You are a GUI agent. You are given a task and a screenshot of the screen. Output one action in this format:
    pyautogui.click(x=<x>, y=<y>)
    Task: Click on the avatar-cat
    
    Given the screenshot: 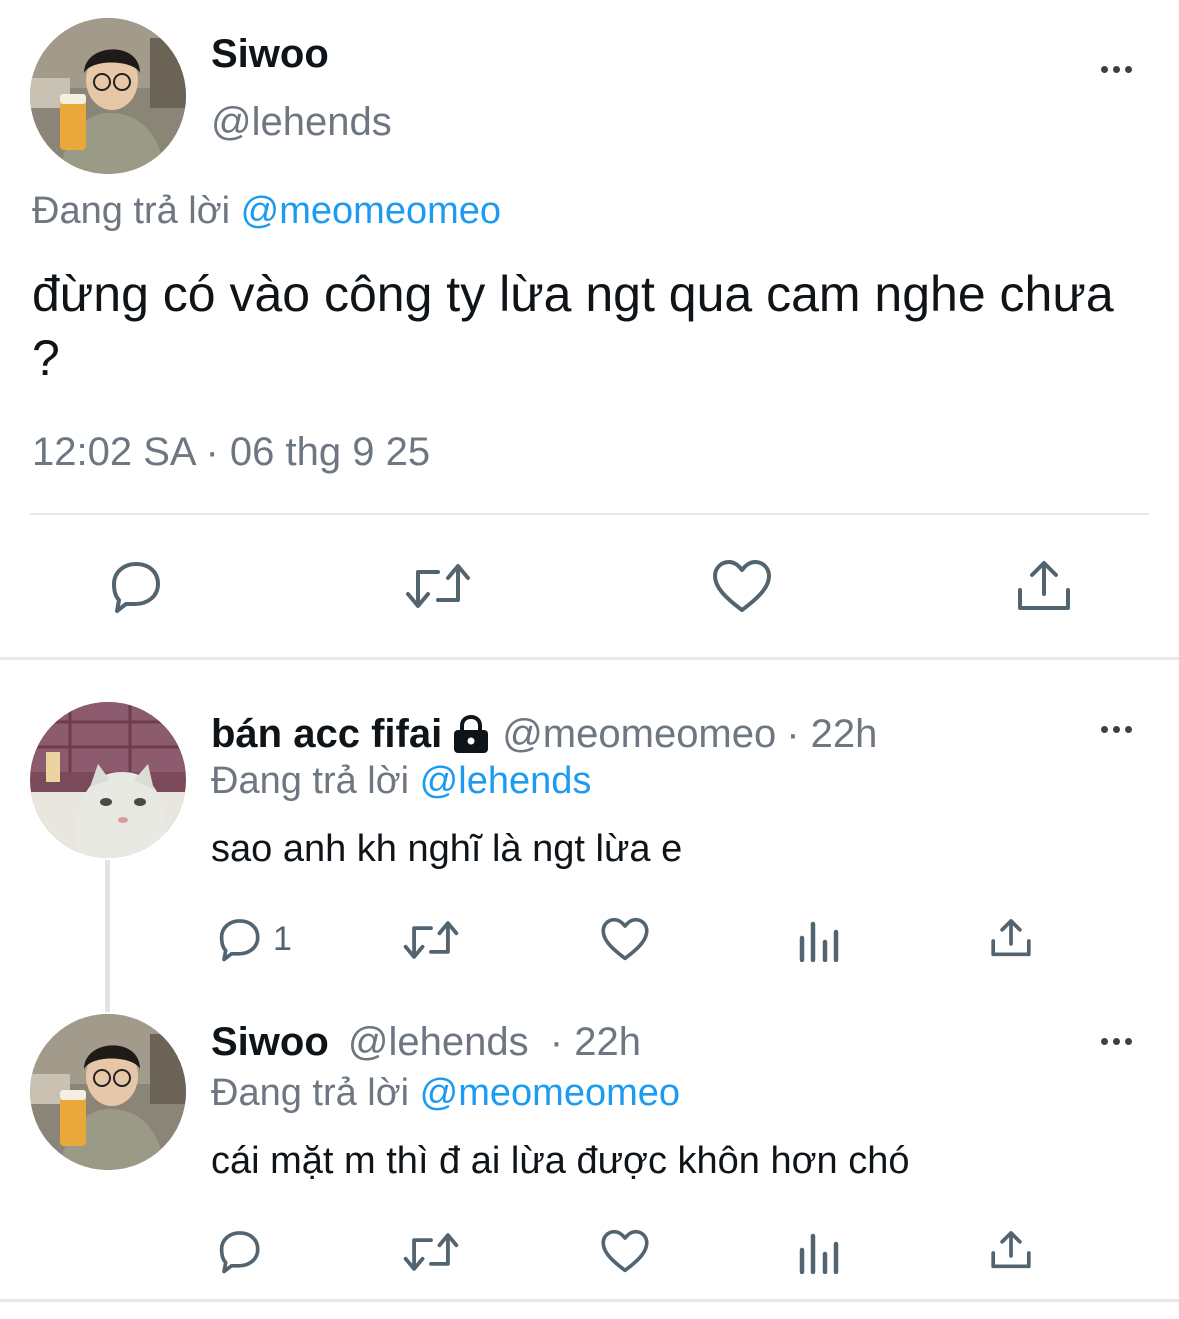 What is the action you would take?
    pyautogui.click(x=108, y=780)
    